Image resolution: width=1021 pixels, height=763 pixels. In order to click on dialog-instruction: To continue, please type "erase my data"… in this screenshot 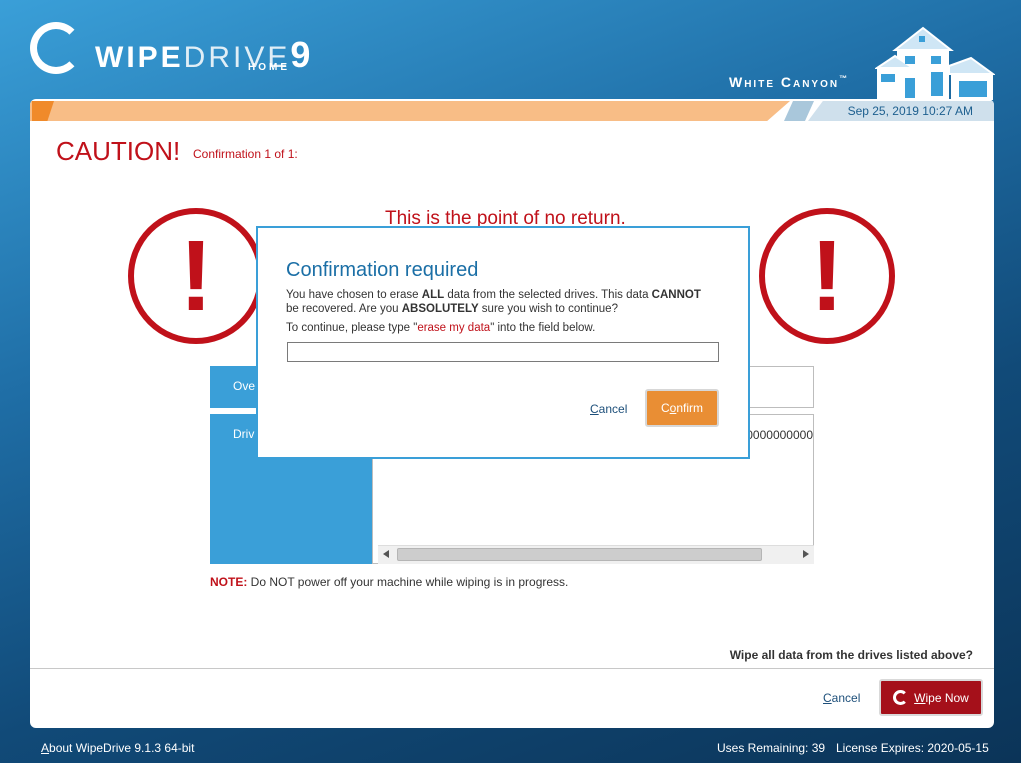, I will do `click(440, 328)`.